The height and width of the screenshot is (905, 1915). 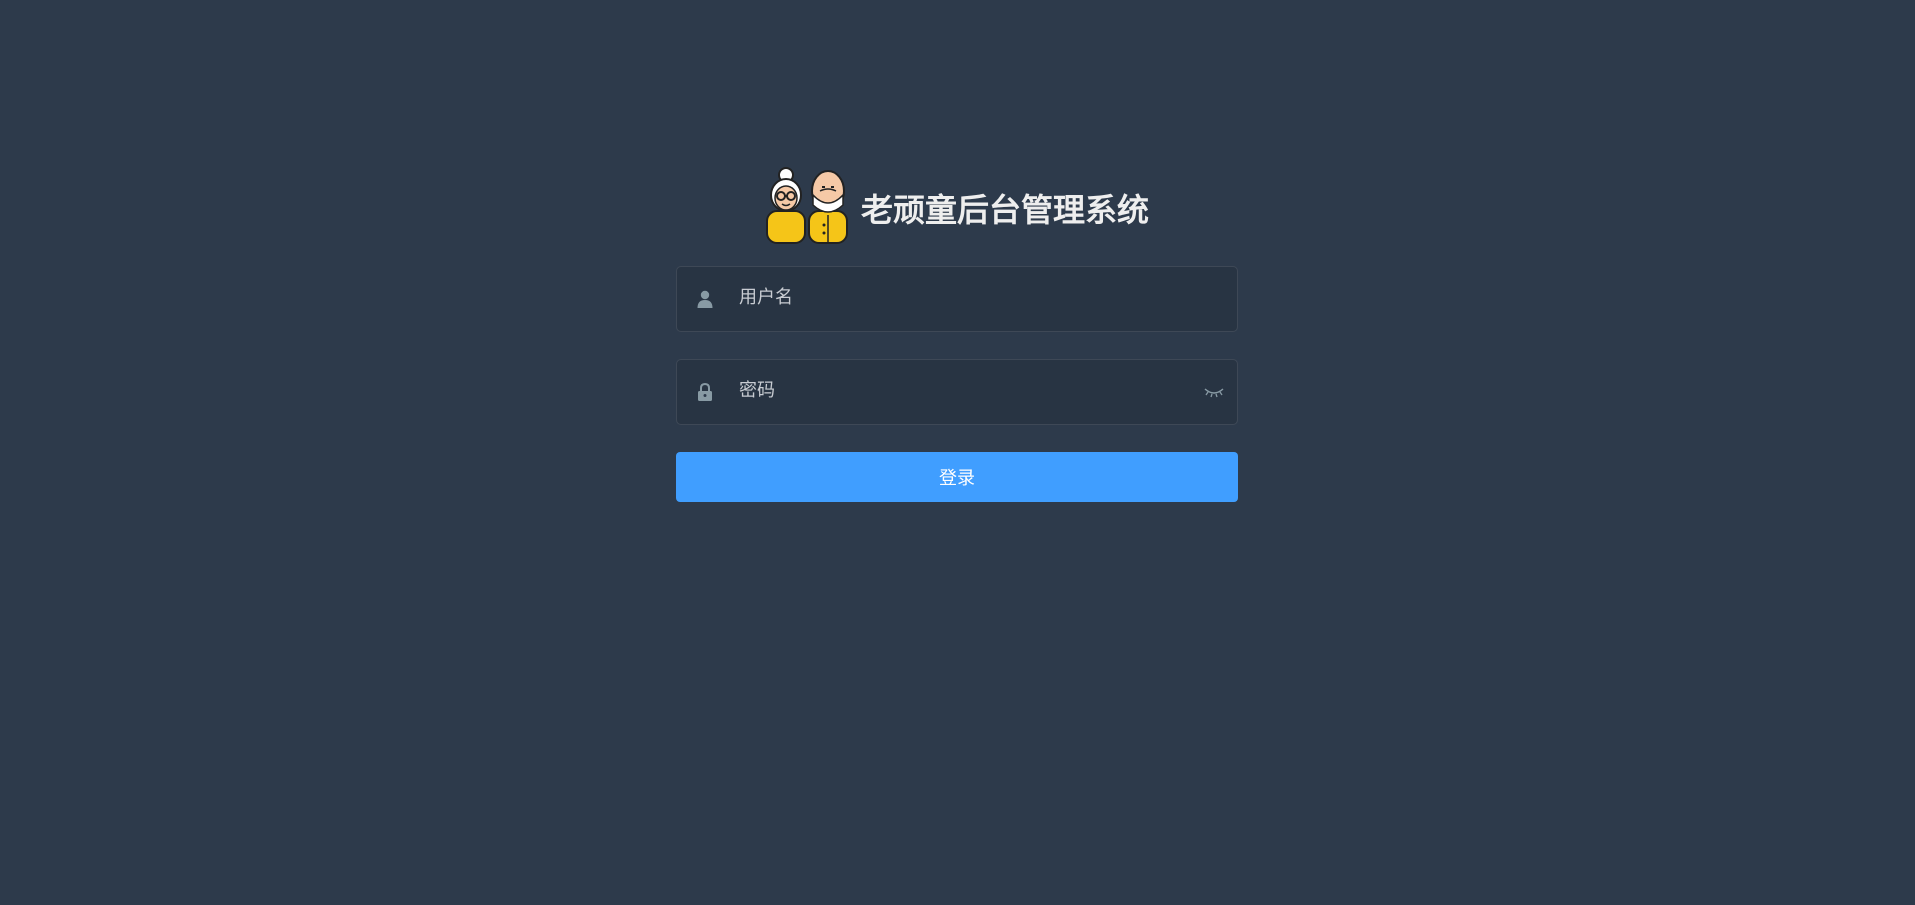 What do you see at coordinates (1214, 392) in the screenshot?
I see `eye-closed-icon` at bounding box center [1214, 392].